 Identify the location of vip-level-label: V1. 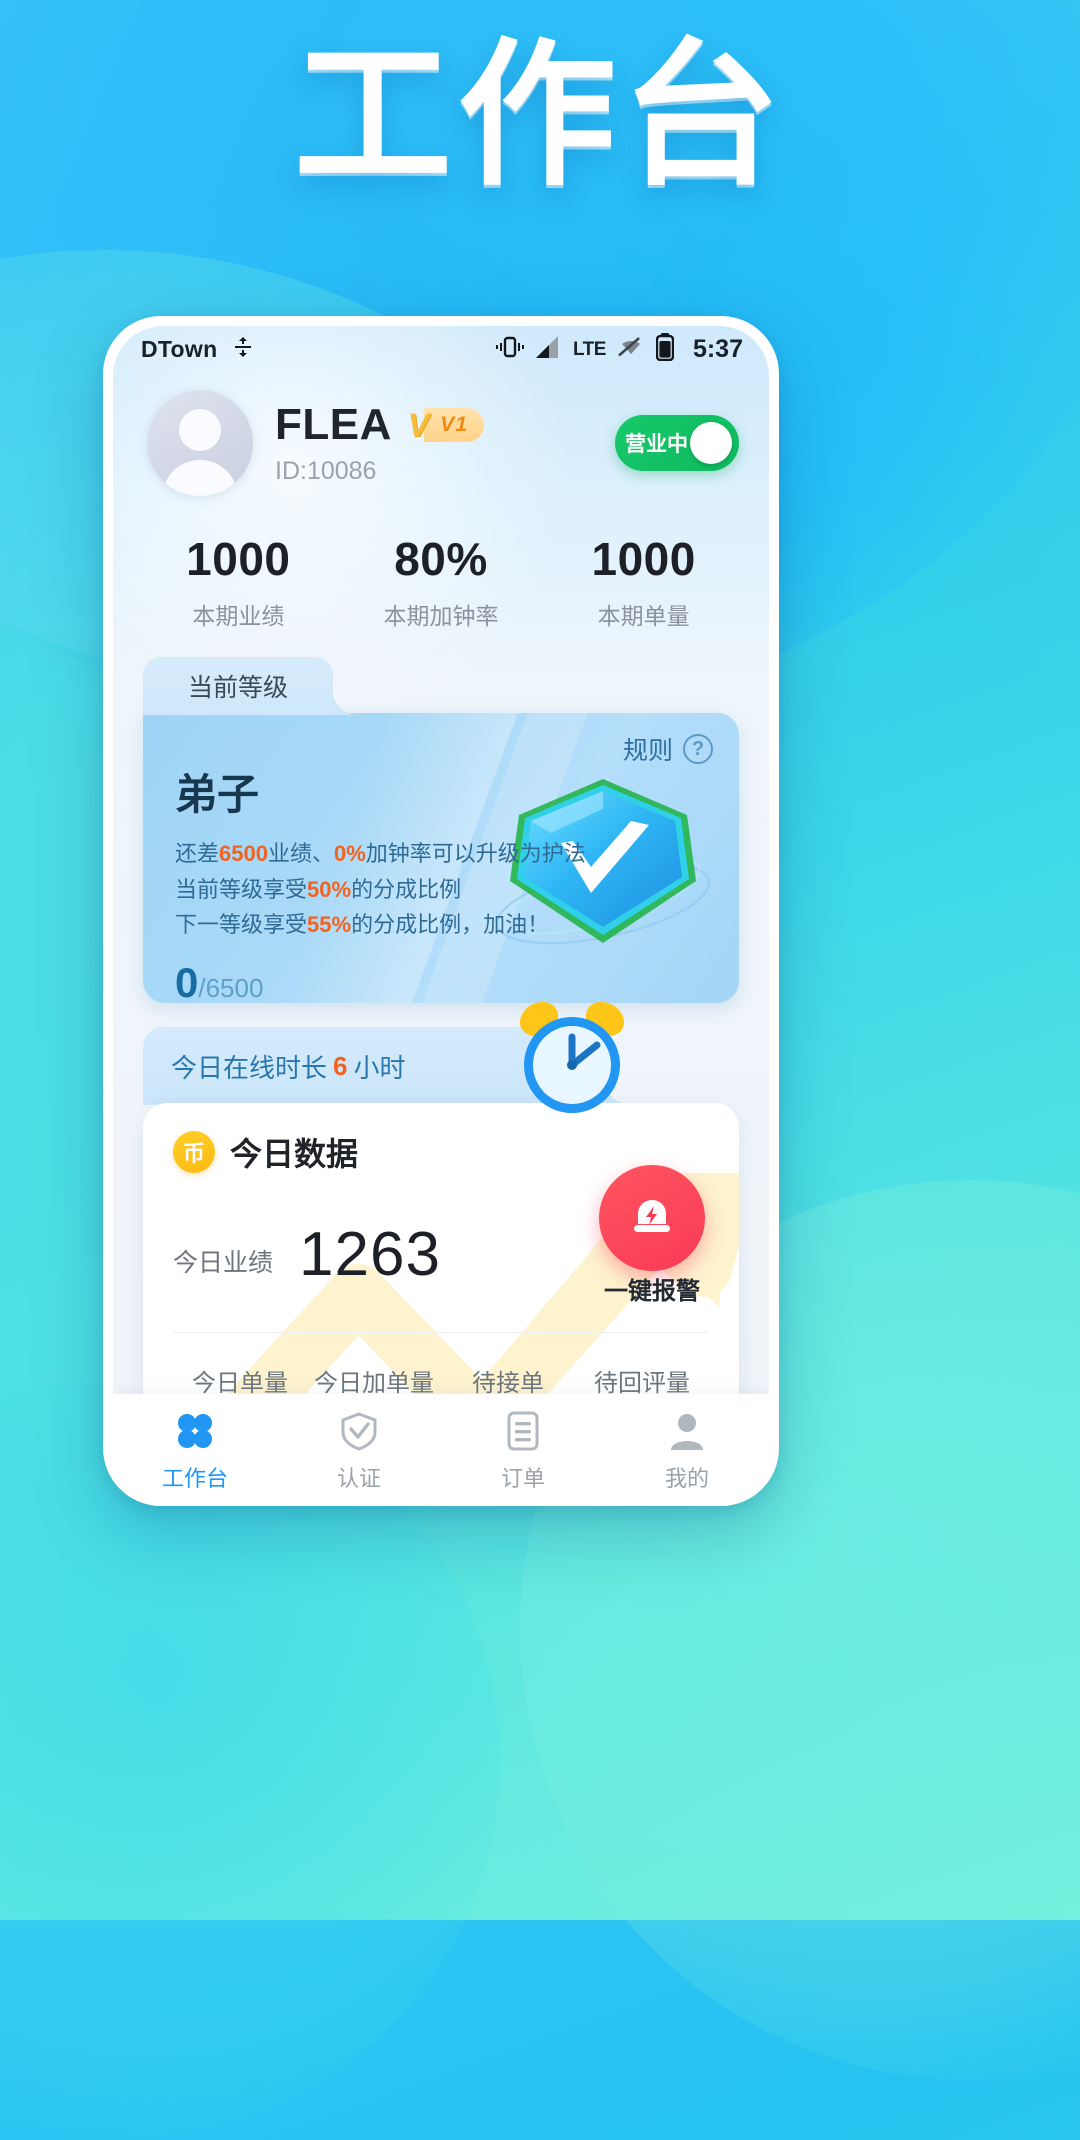
(454, 425).